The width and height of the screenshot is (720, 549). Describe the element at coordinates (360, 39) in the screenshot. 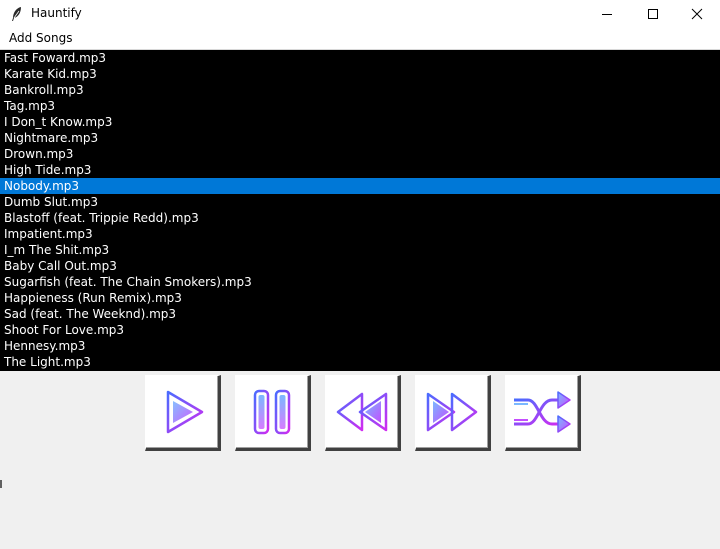

I see `menu-bar: Add Songs` at that location.